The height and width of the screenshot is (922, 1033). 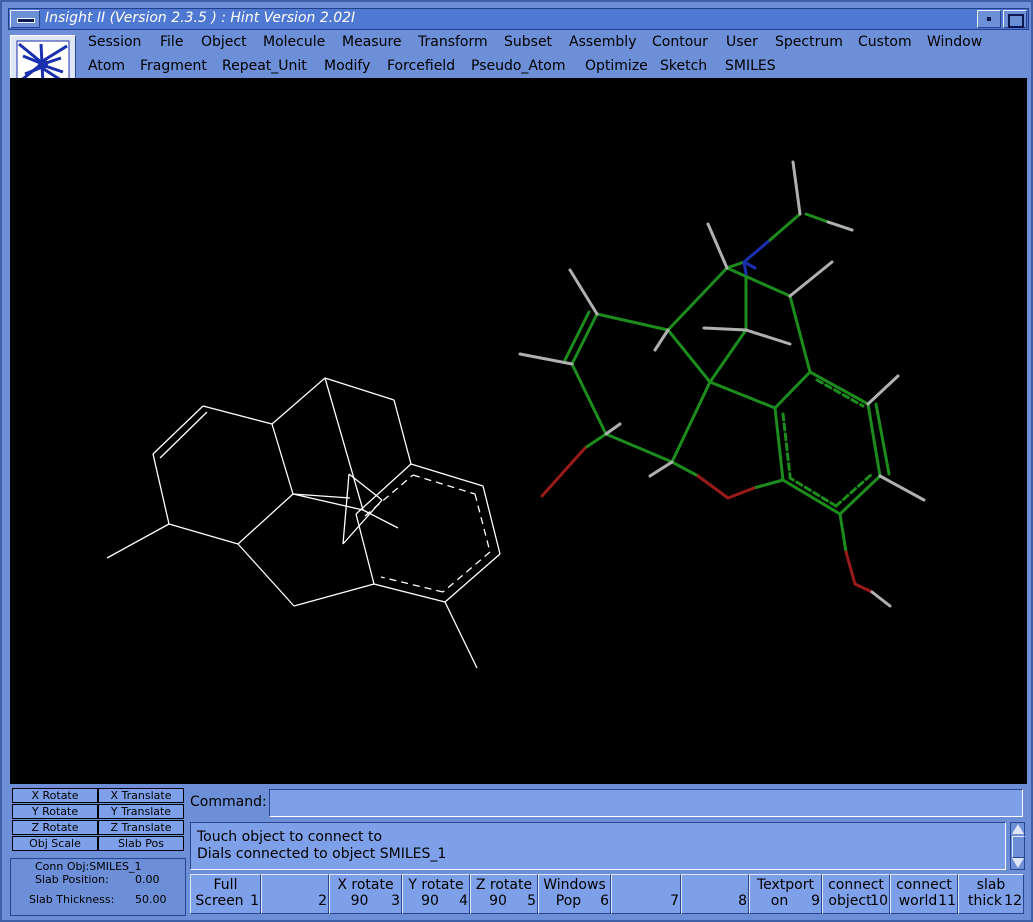 What do you see at coordinates (72, 899) in the screenshot?
I see `slab-thickness-label: Slab Thickness:` at bounding box center [72, 899].